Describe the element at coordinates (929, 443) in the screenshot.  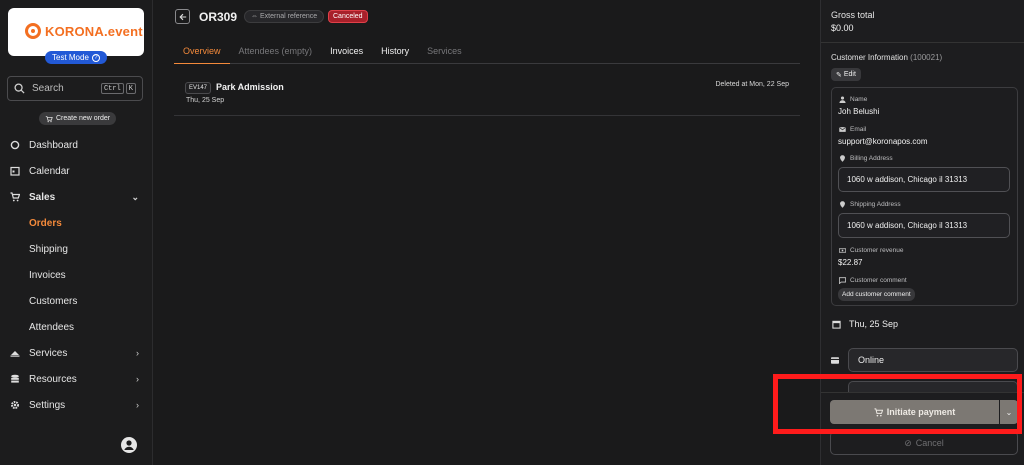
I see `cancel-label: Cancel` at that location.